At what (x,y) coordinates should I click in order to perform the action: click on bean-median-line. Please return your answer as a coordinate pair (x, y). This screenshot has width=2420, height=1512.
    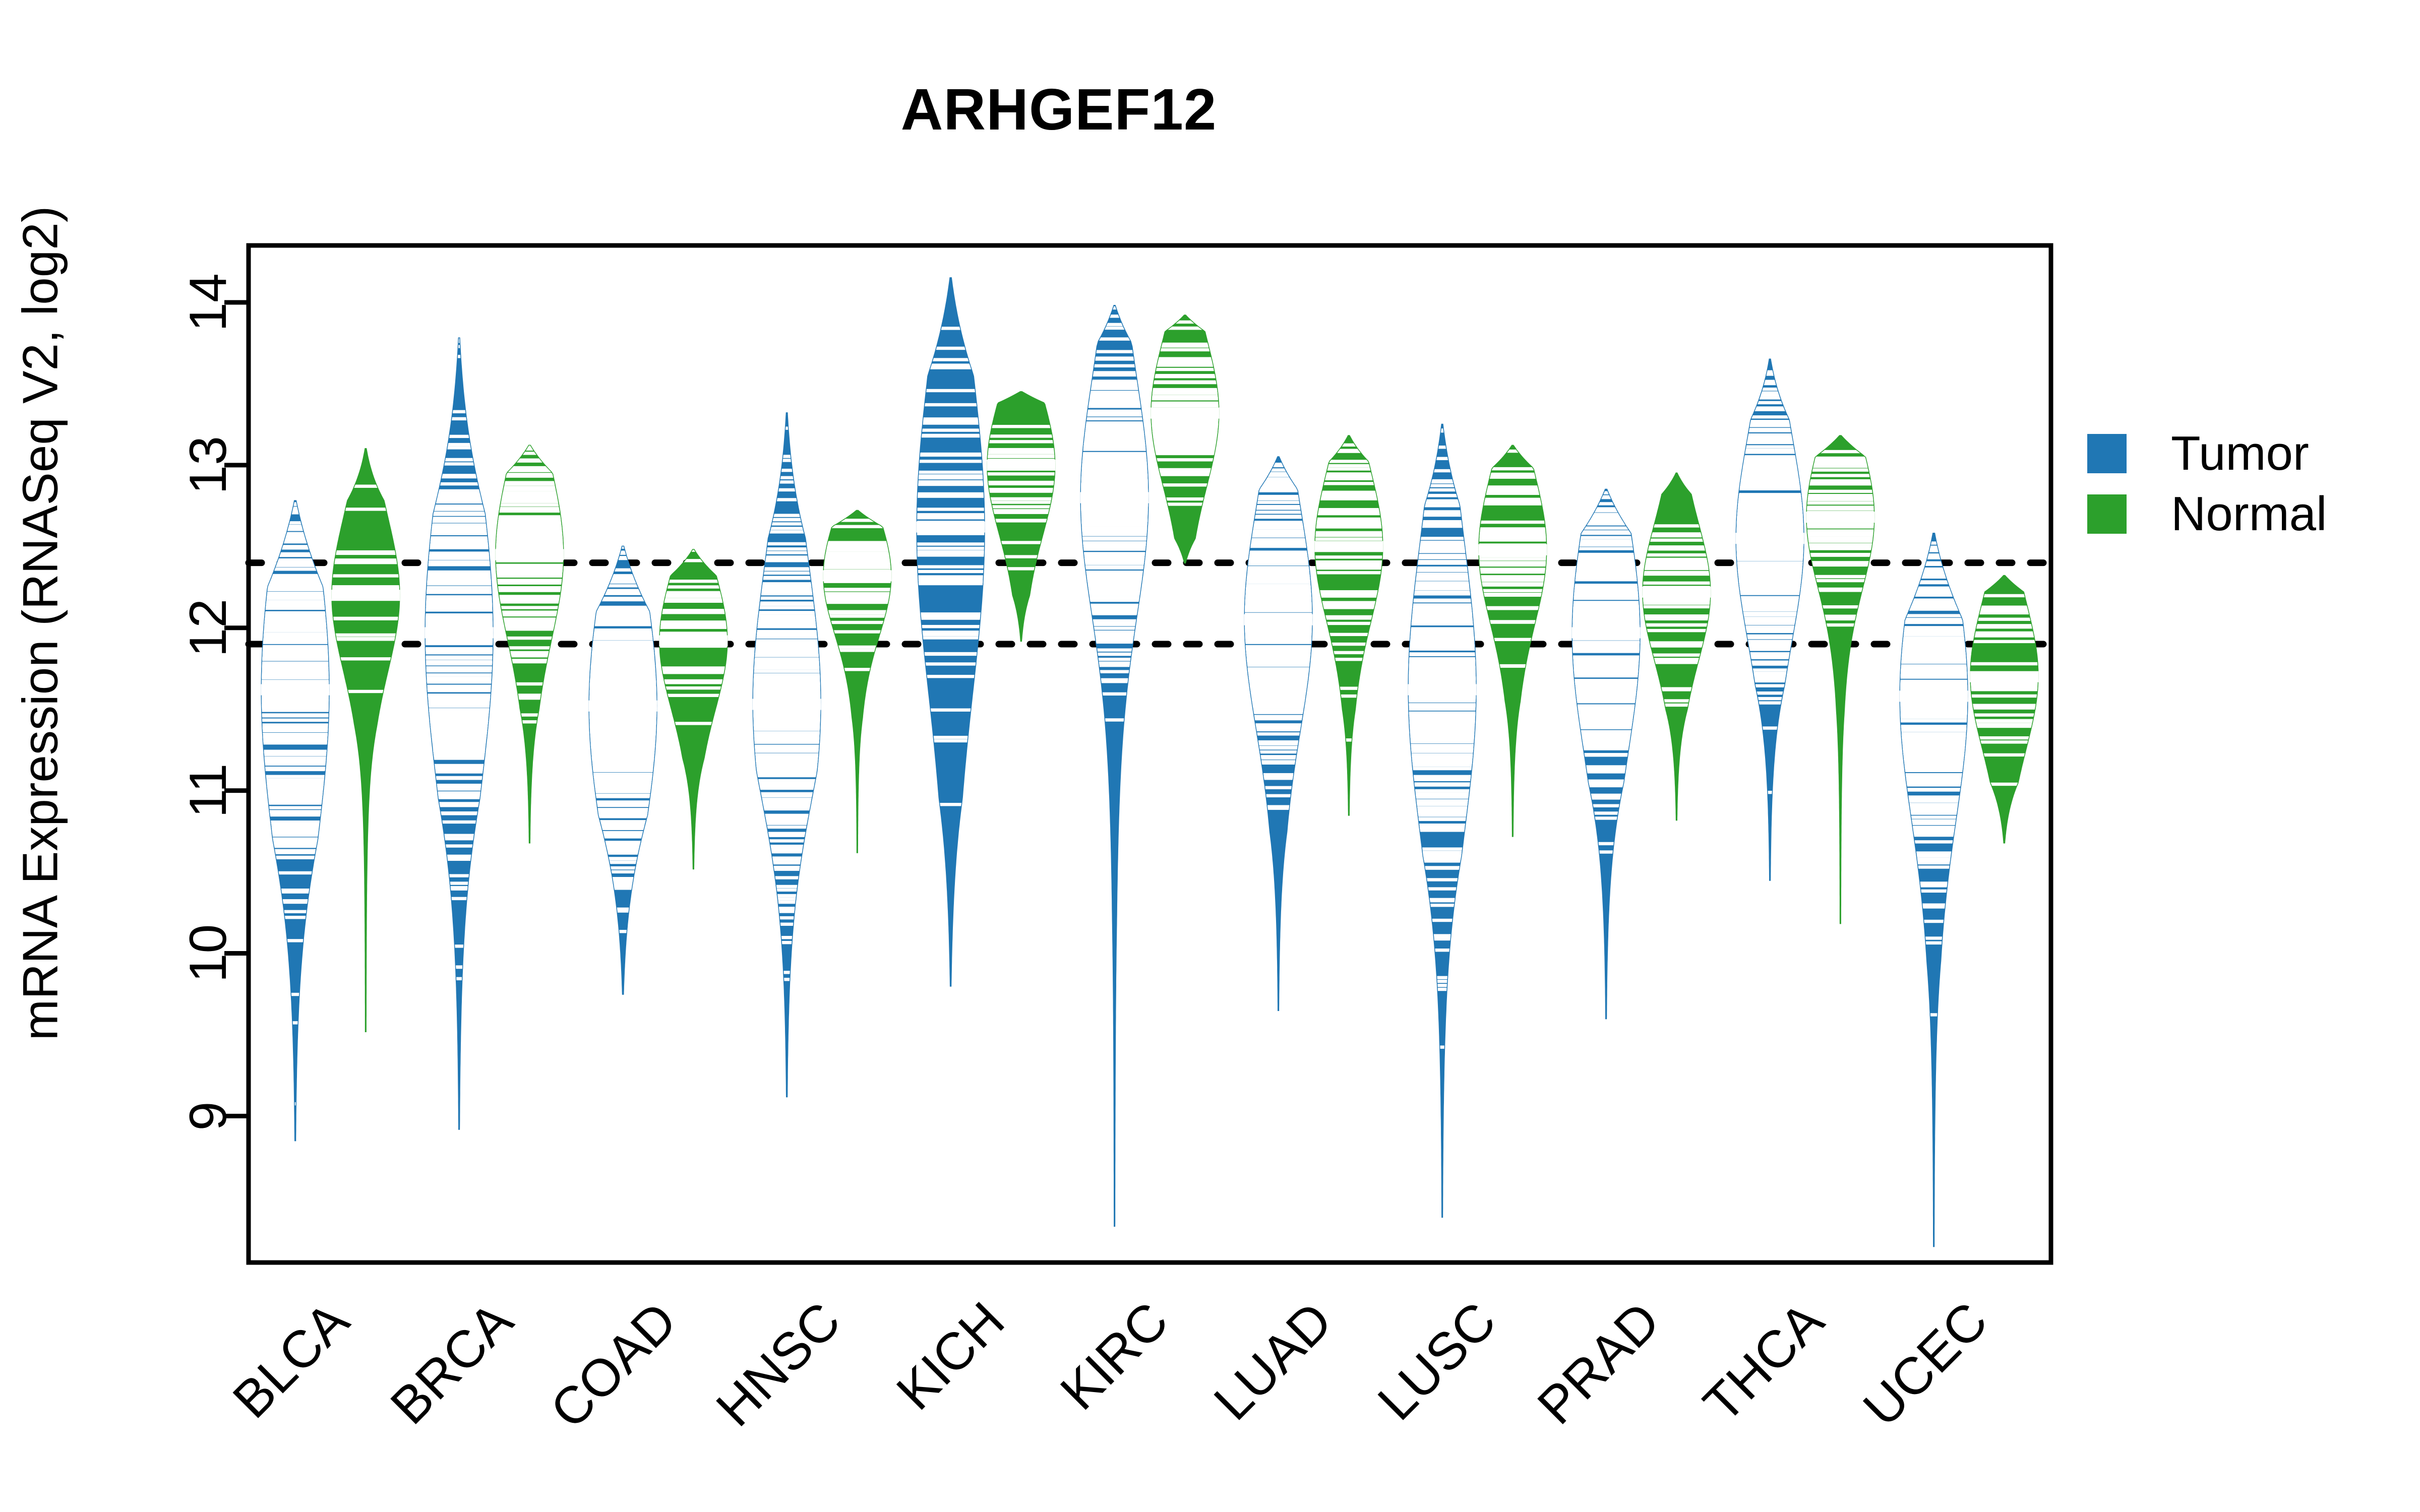
    Looking at the image, I should click on (1933, 696).